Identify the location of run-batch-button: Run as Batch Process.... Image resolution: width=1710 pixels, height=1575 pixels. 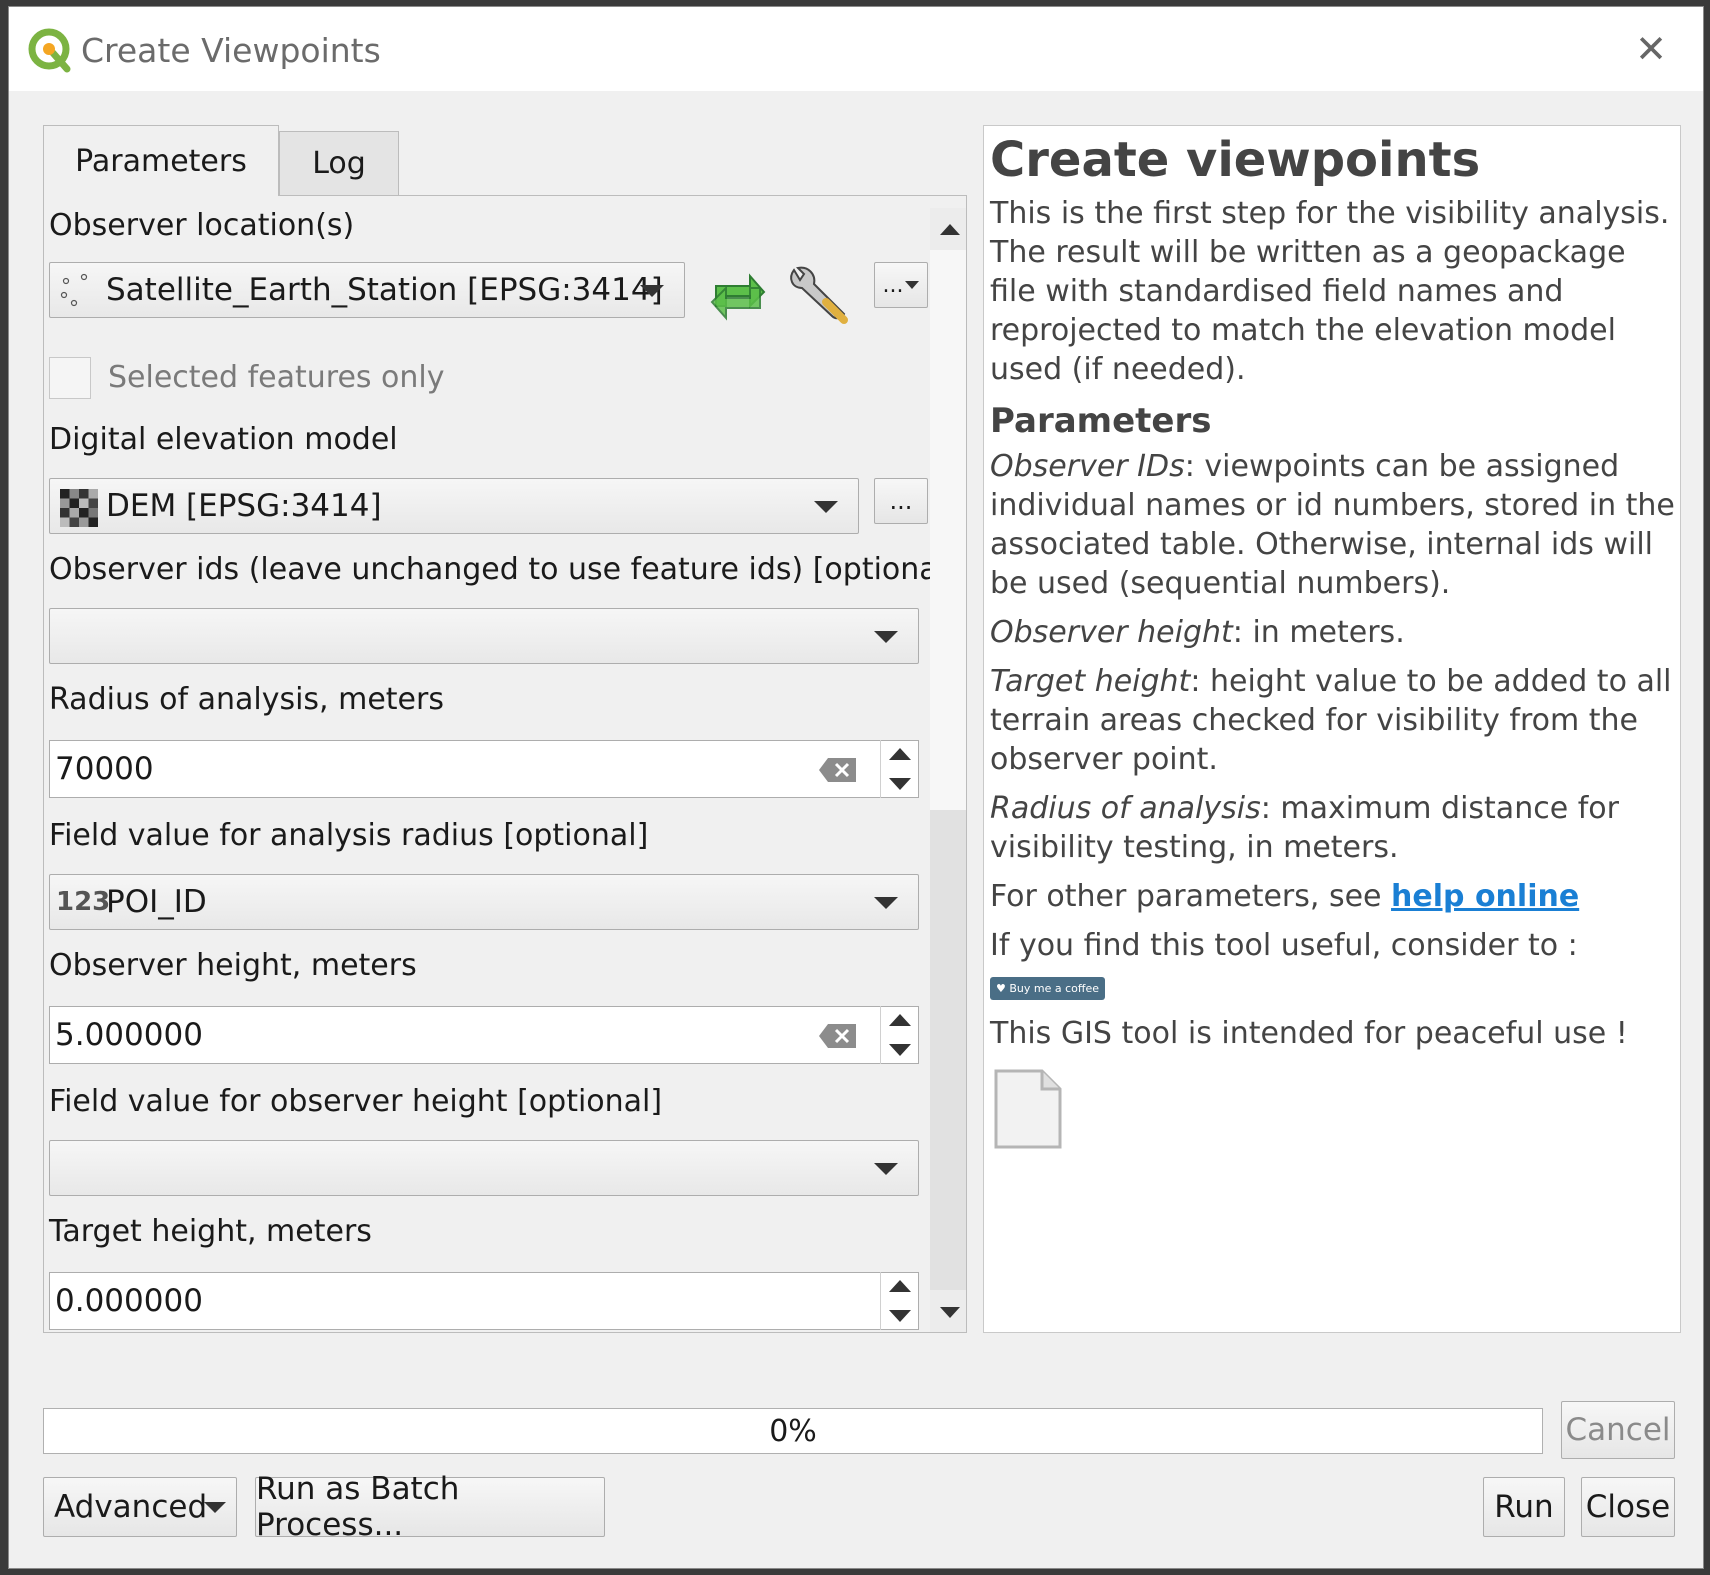
(430, 1507).